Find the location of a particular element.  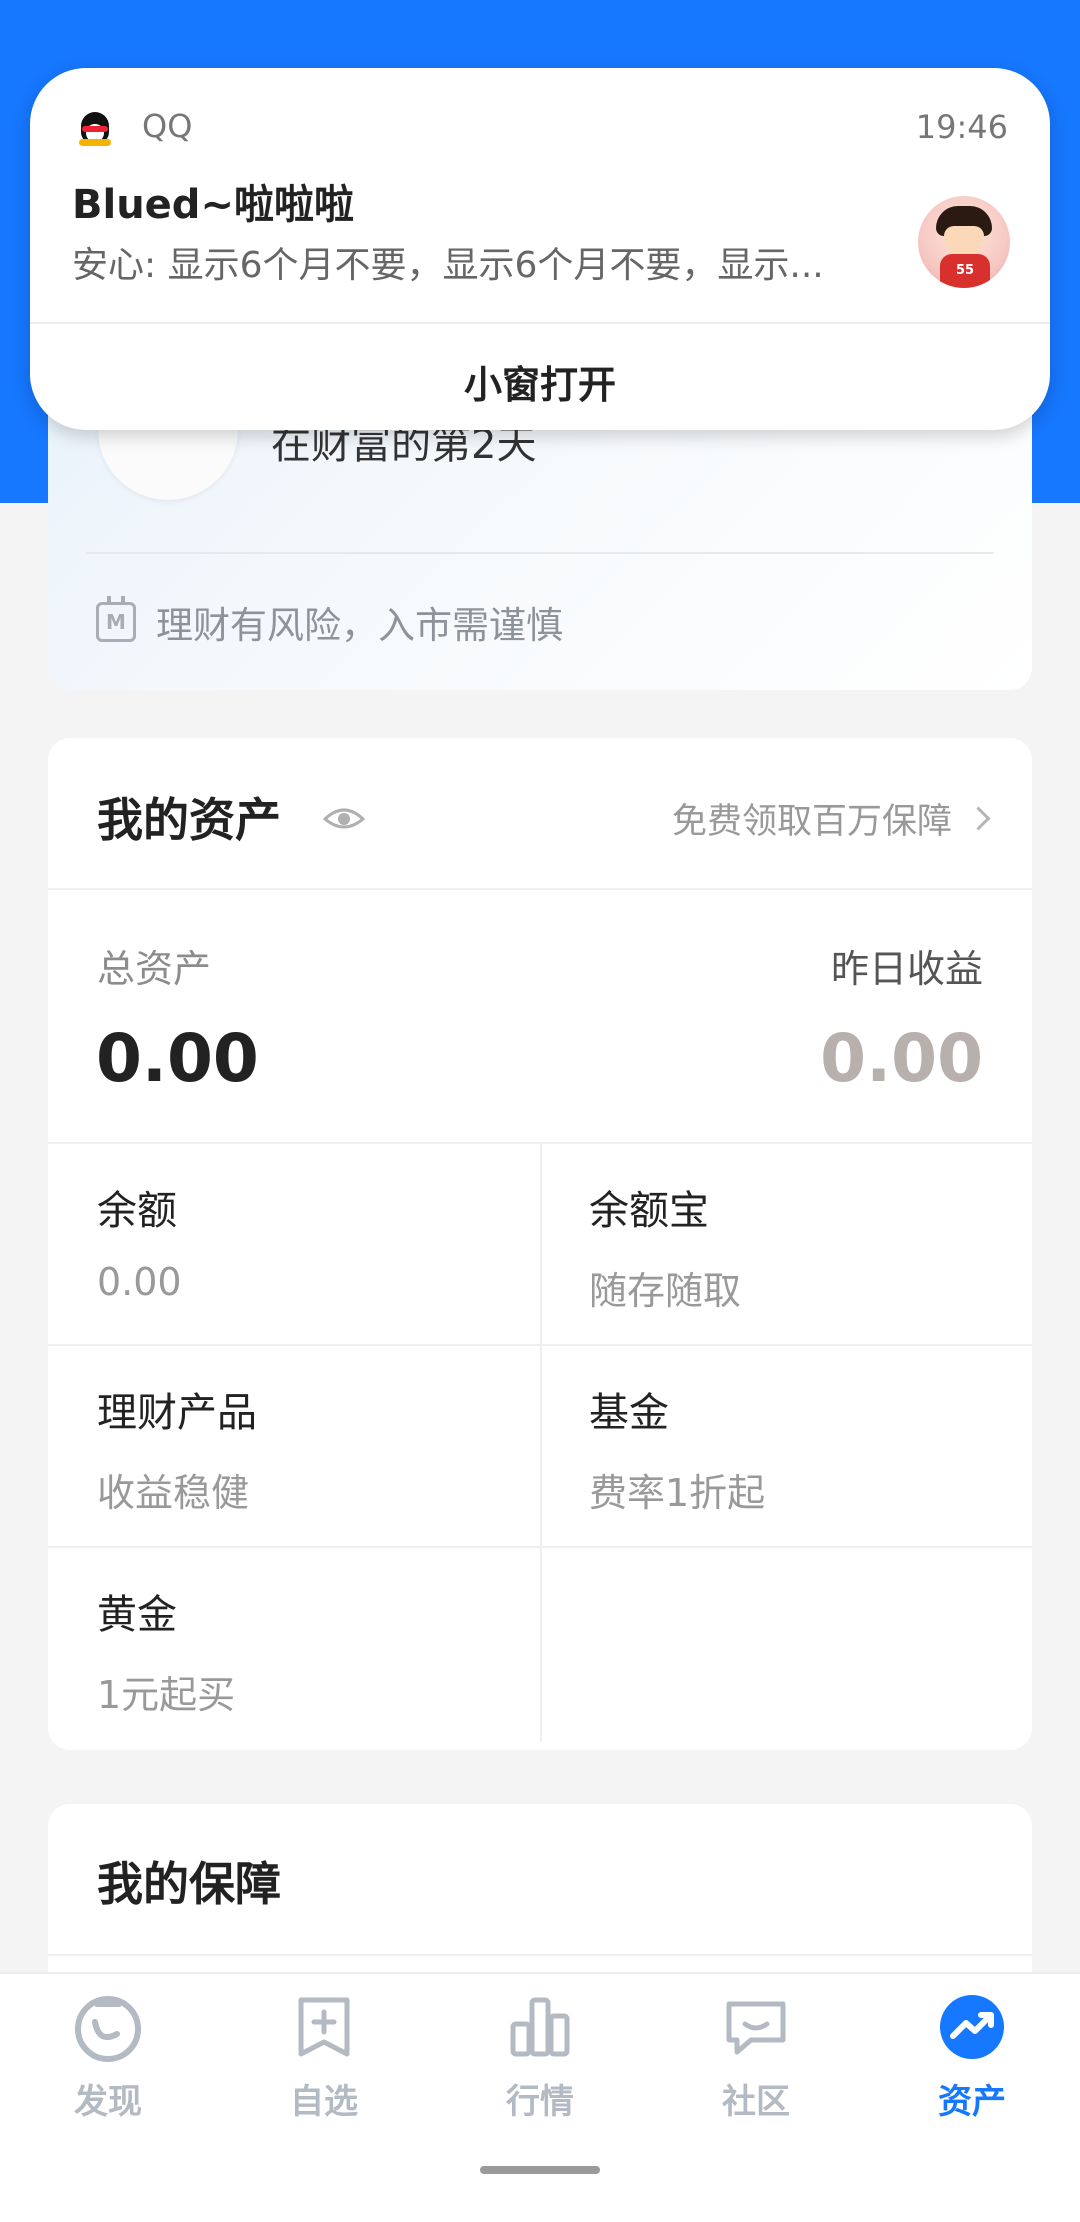

nav-label-market: 行情 is located at coordinates (540, 2102).